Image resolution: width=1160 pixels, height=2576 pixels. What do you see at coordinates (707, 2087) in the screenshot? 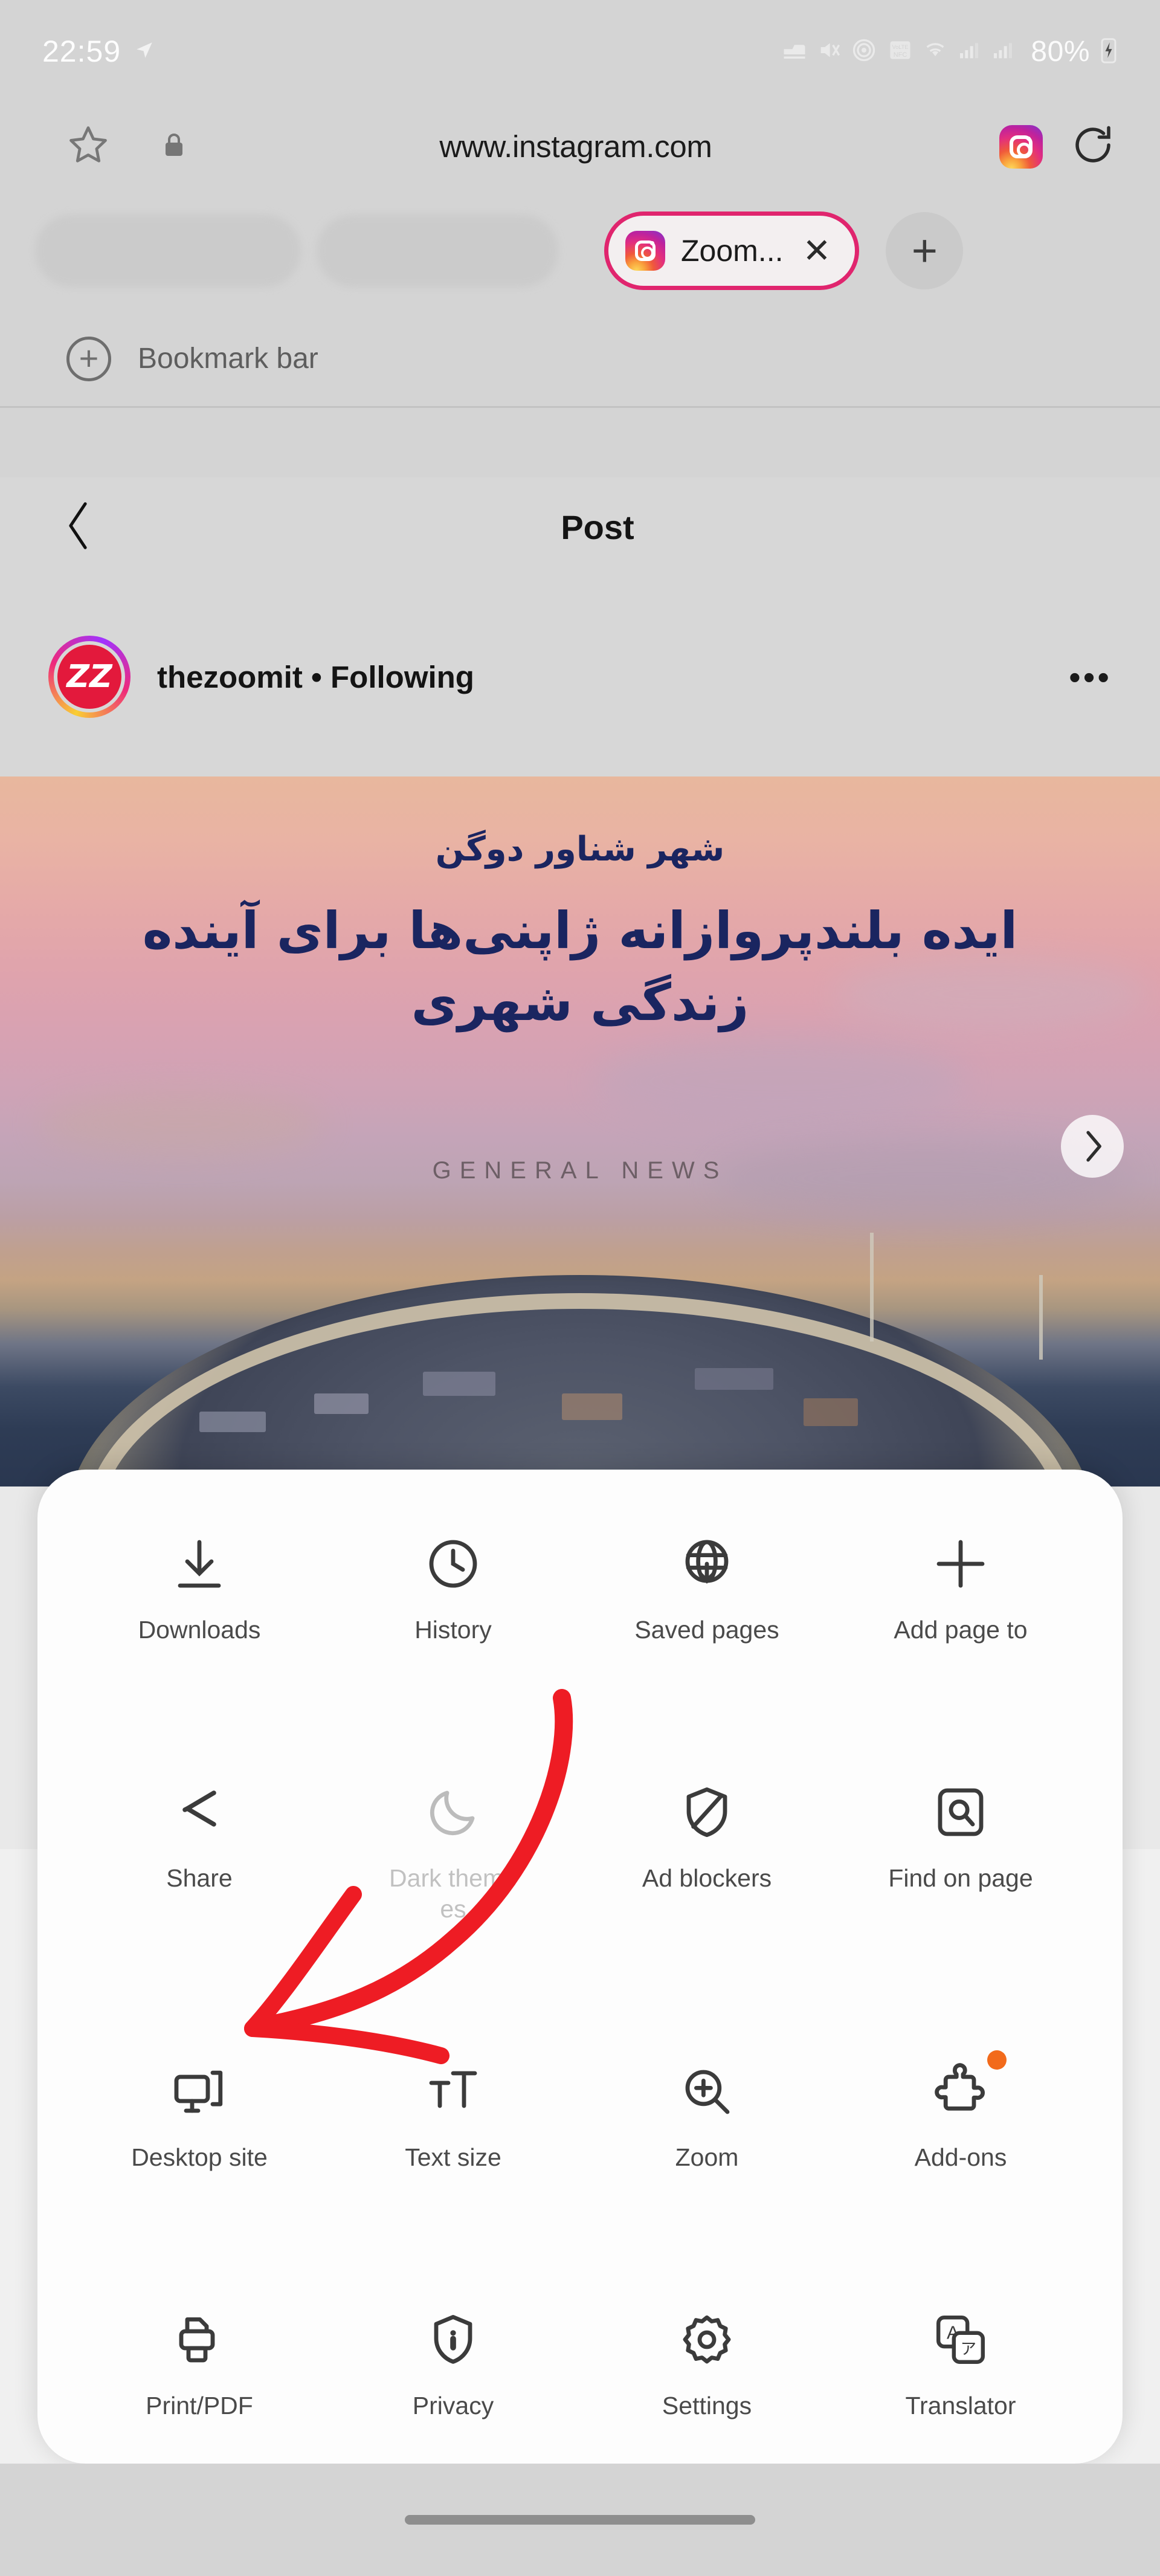
I see `zoom-in-icon` at bounding box center [707, 2087].